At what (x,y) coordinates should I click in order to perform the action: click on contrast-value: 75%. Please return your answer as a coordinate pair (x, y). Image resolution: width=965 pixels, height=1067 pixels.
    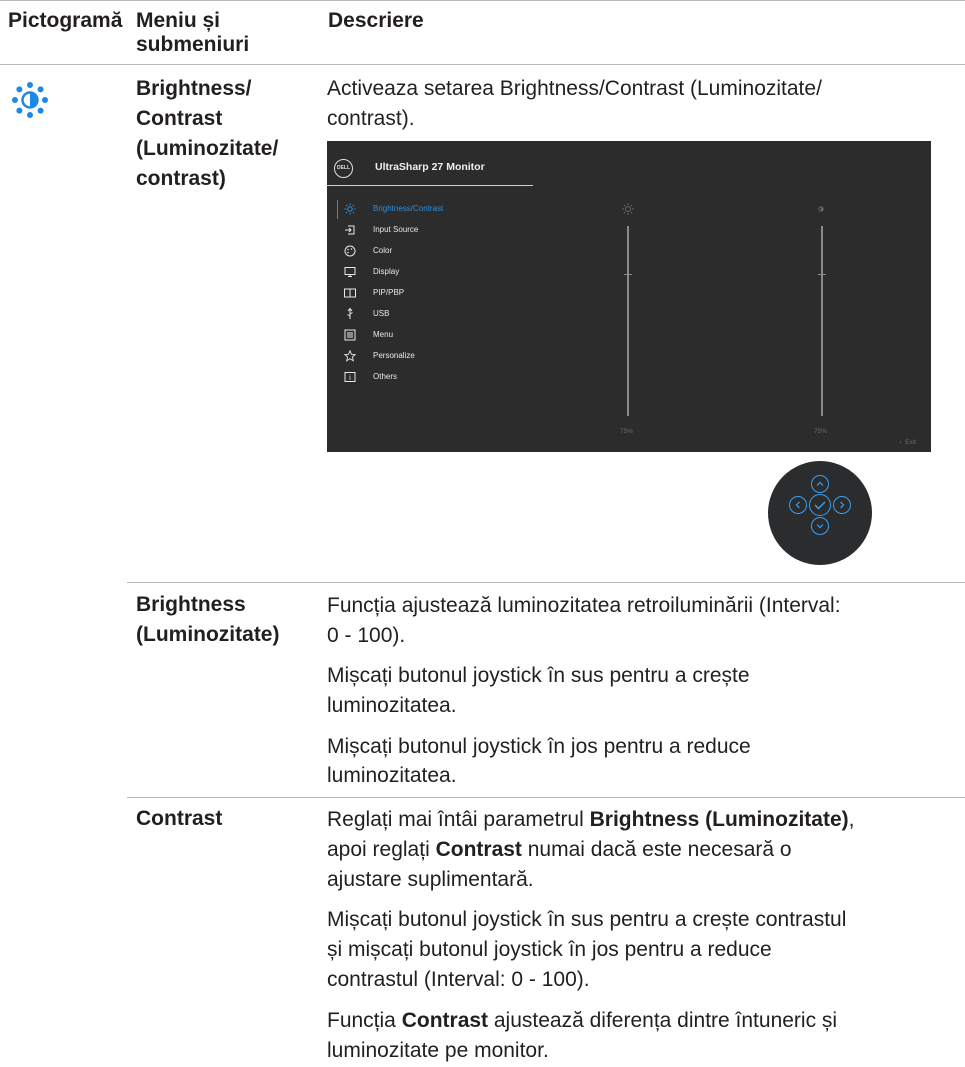
    Looking at the image, I should click on (821, 431).